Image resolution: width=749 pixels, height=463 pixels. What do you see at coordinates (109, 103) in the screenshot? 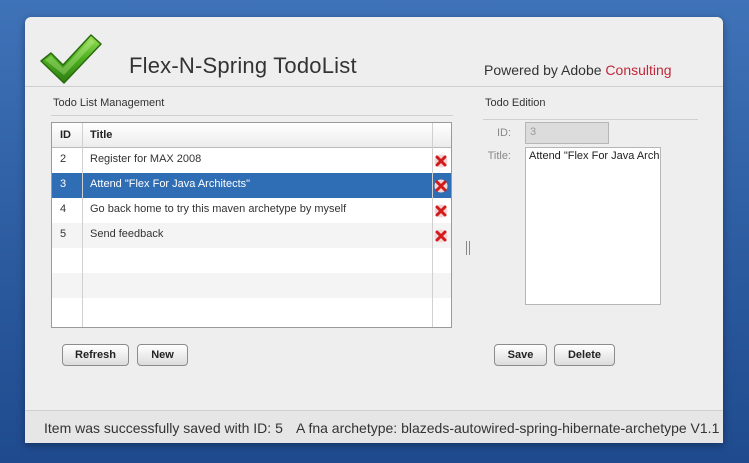
I see `list-panel-title: Todo List Management` at bounding box center [109, 103].